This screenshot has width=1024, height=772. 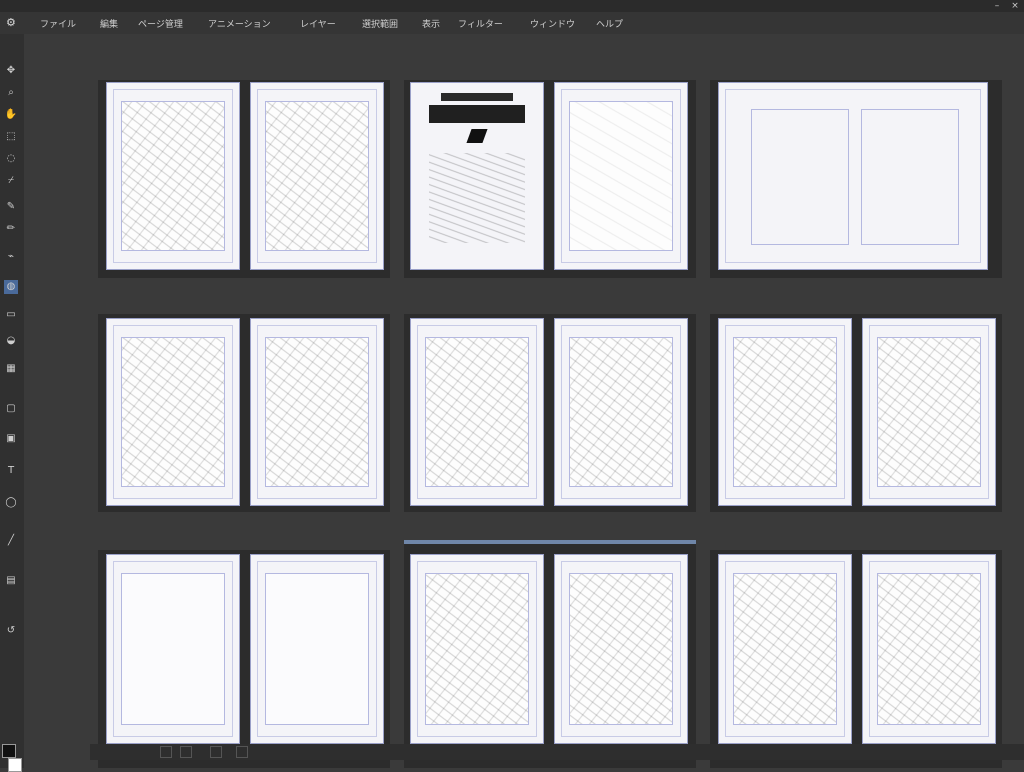 I want to click on select-tool-icon: ⬚, so click(x=11, y=137).